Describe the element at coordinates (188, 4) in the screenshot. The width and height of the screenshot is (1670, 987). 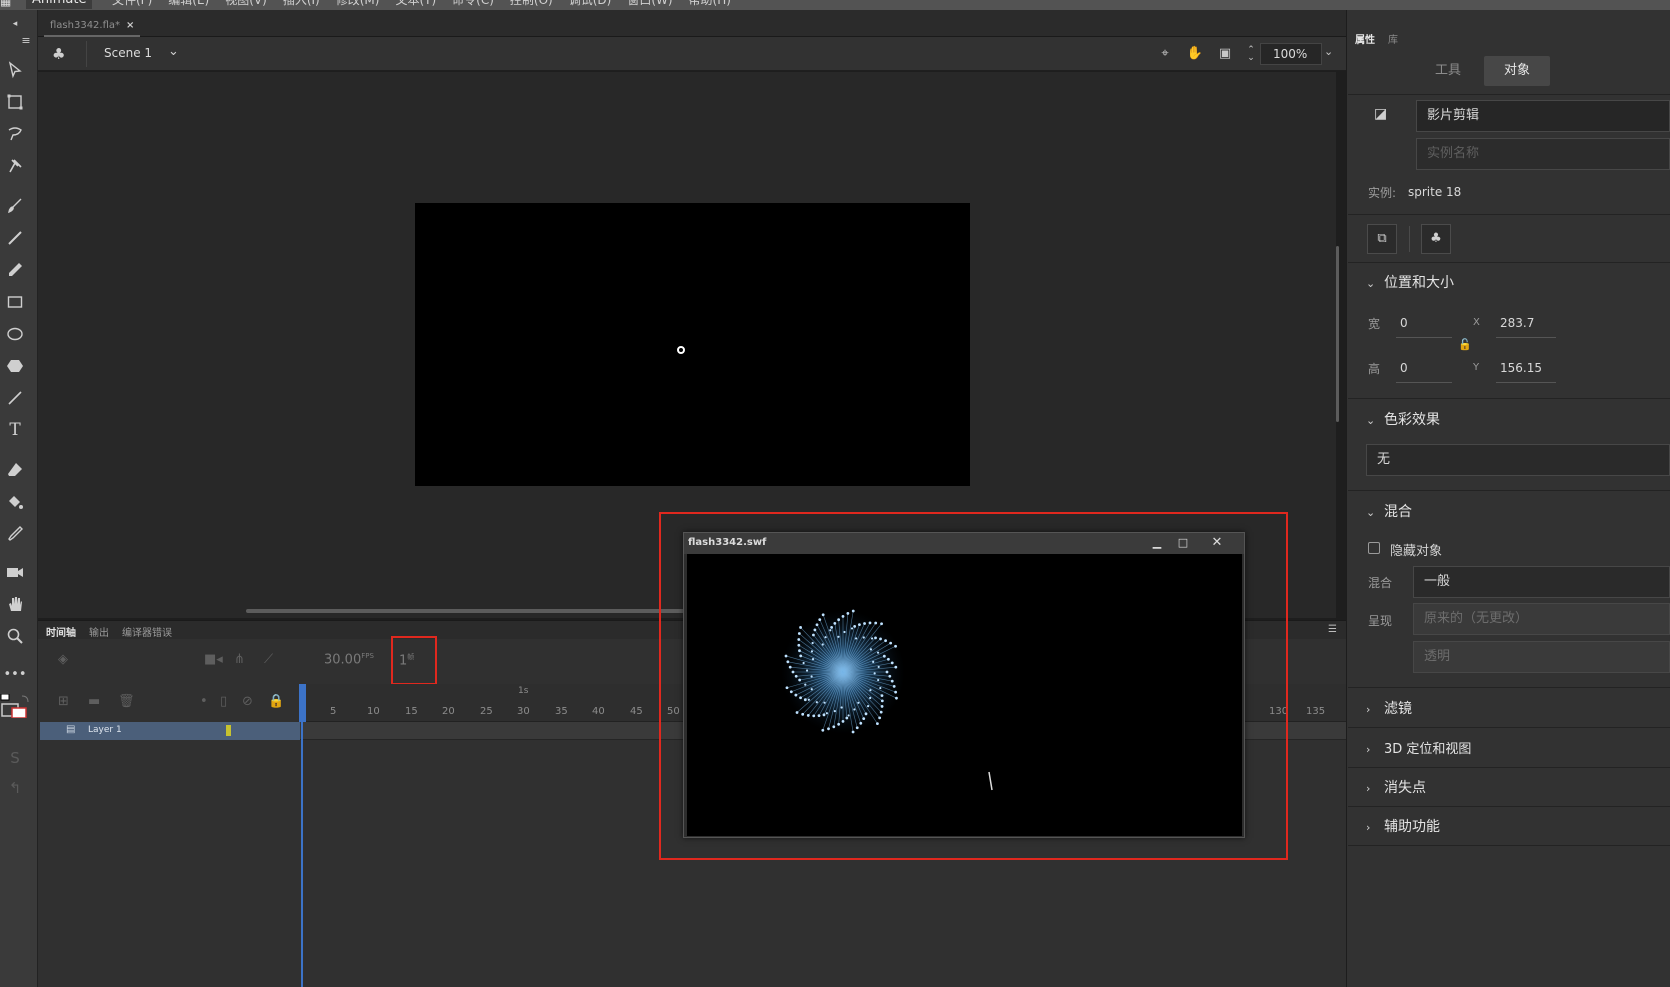
I see `menu-edit: 编辑(E)` at that location.